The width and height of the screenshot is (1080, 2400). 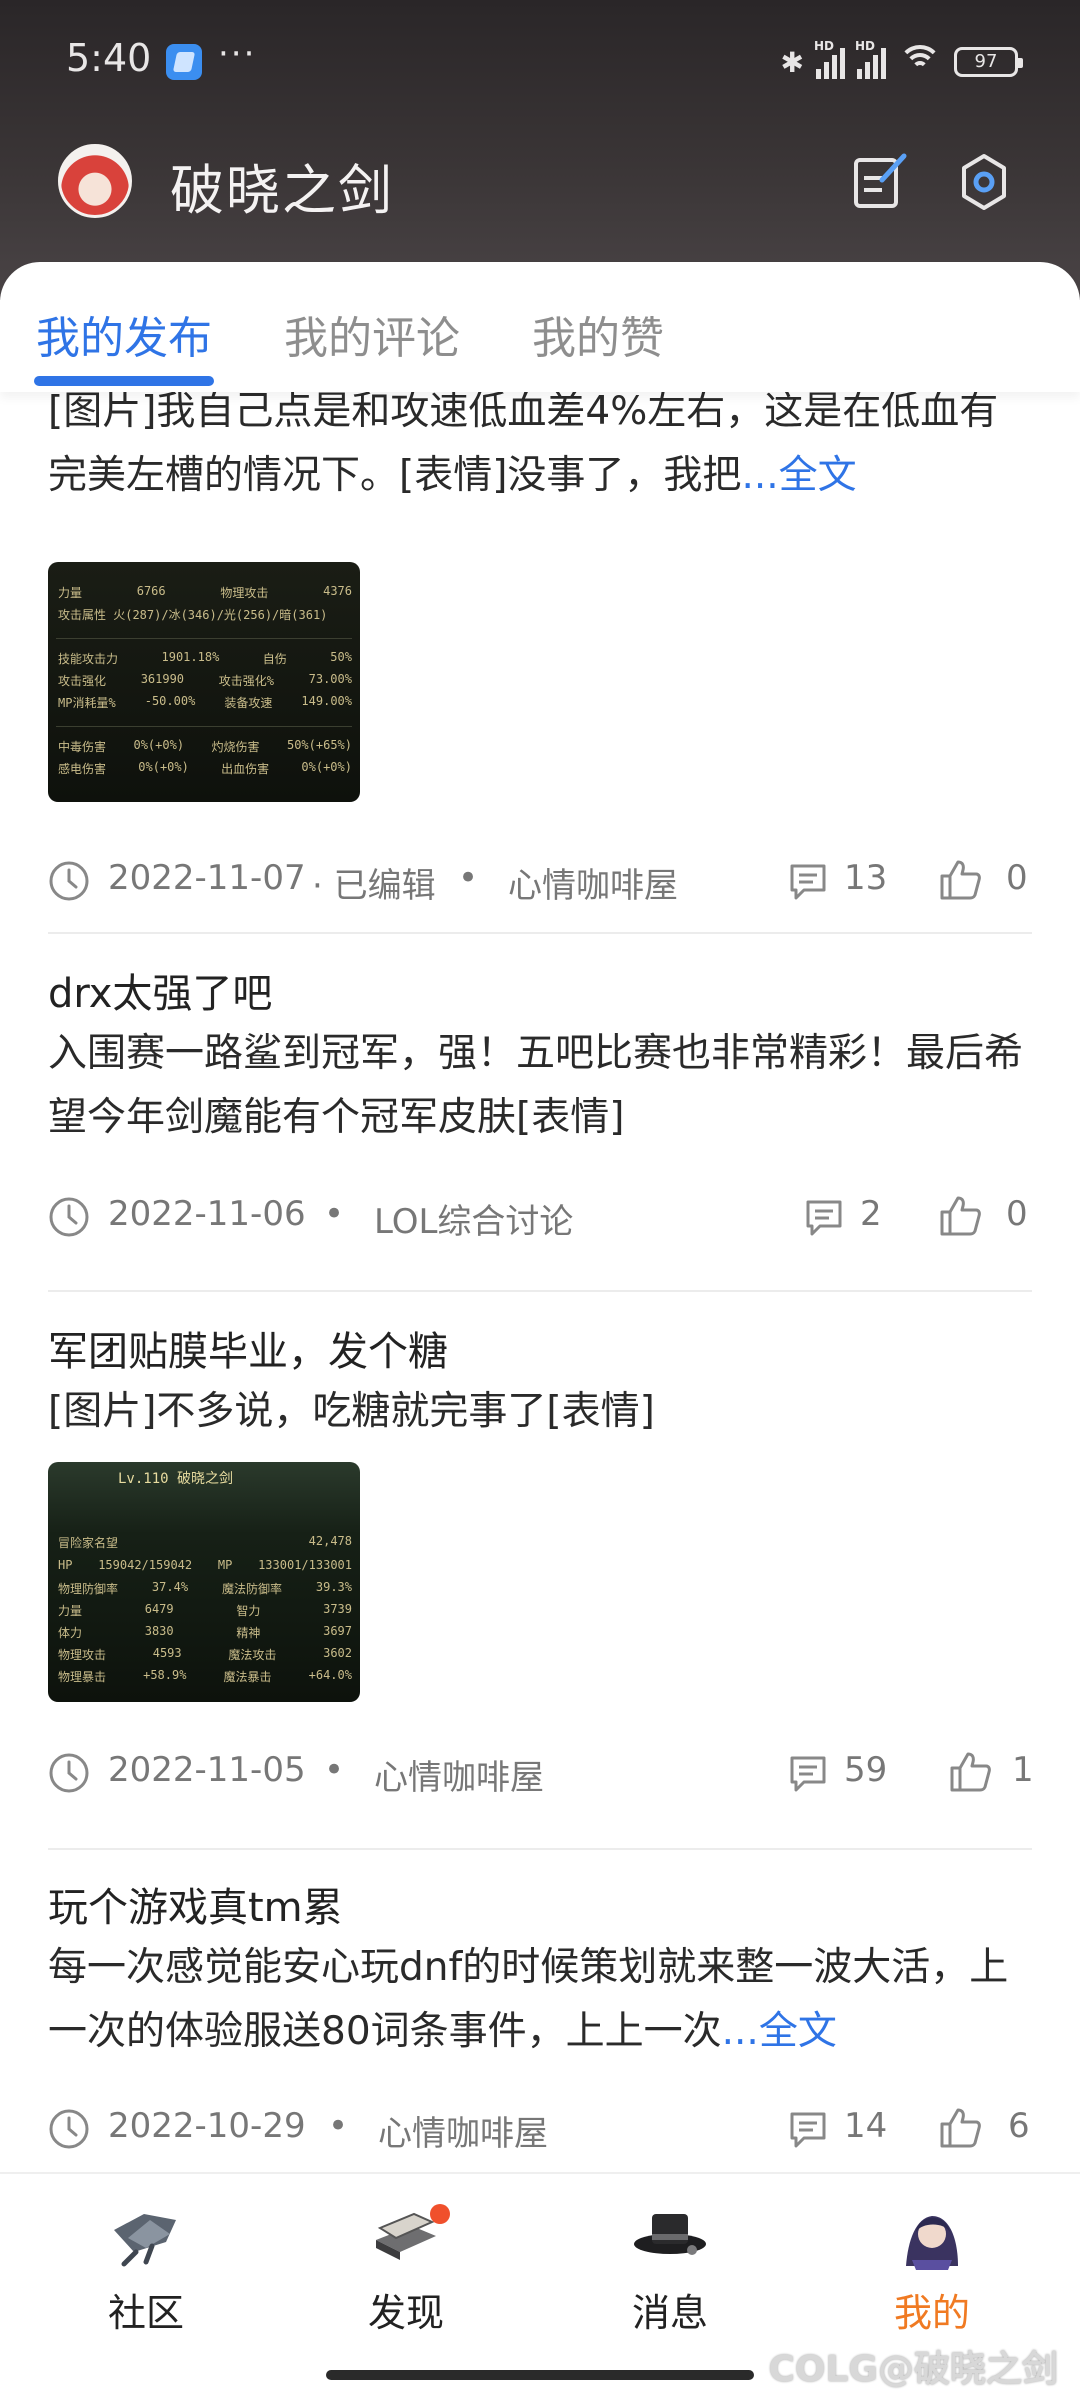 What do you see at coordinates (1019, 2126) in the screenshot?
I see `like-count: 6` at bounding box center [1019, 2126].